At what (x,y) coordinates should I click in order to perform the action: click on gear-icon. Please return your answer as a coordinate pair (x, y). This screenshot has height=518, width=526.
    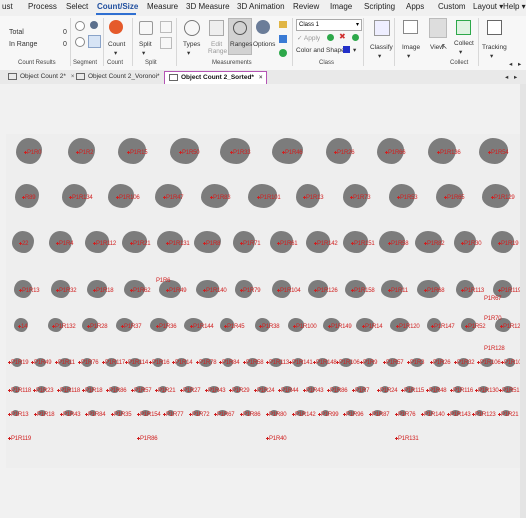
    Looking at the image, I should click on (263, 27).